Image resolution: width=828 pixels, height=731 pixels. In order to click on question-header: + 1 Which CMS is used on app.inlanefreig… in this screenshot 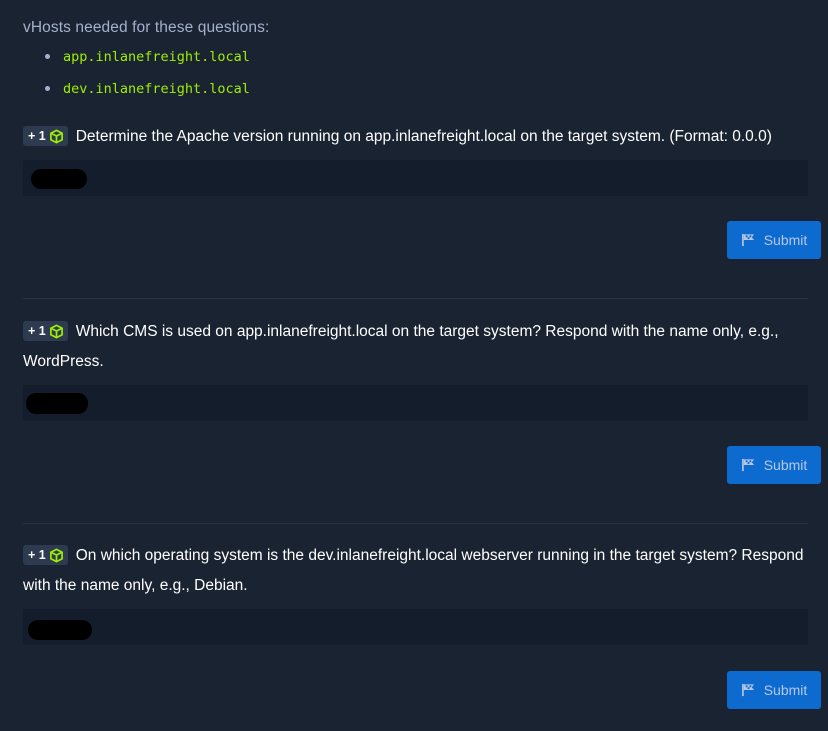, I will do `click(415, 347)`.